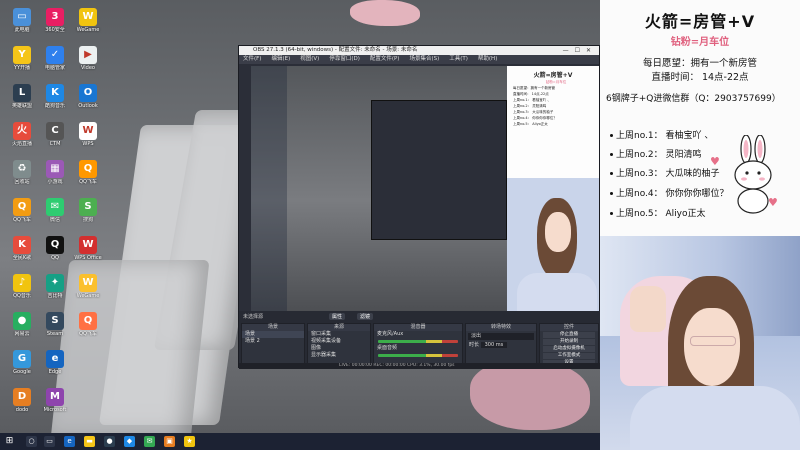  Describe the element at coordinates (252, 59) in the screenshot. I see `menu-item: 文件(F)` at that location.